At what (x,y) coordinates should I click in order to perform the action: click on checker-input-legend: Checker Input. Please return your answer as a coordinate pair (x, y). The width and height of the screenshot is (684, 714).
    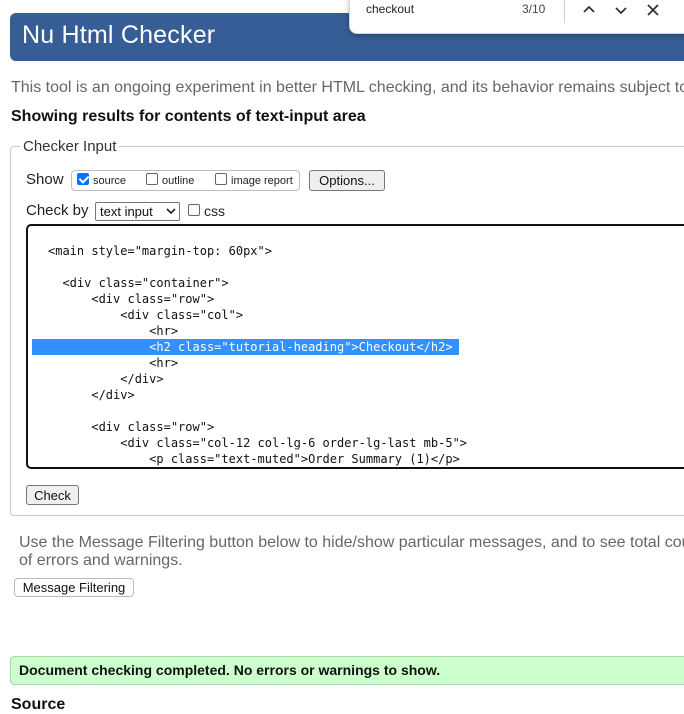
    Looking at the image, I should click on (70, 146).